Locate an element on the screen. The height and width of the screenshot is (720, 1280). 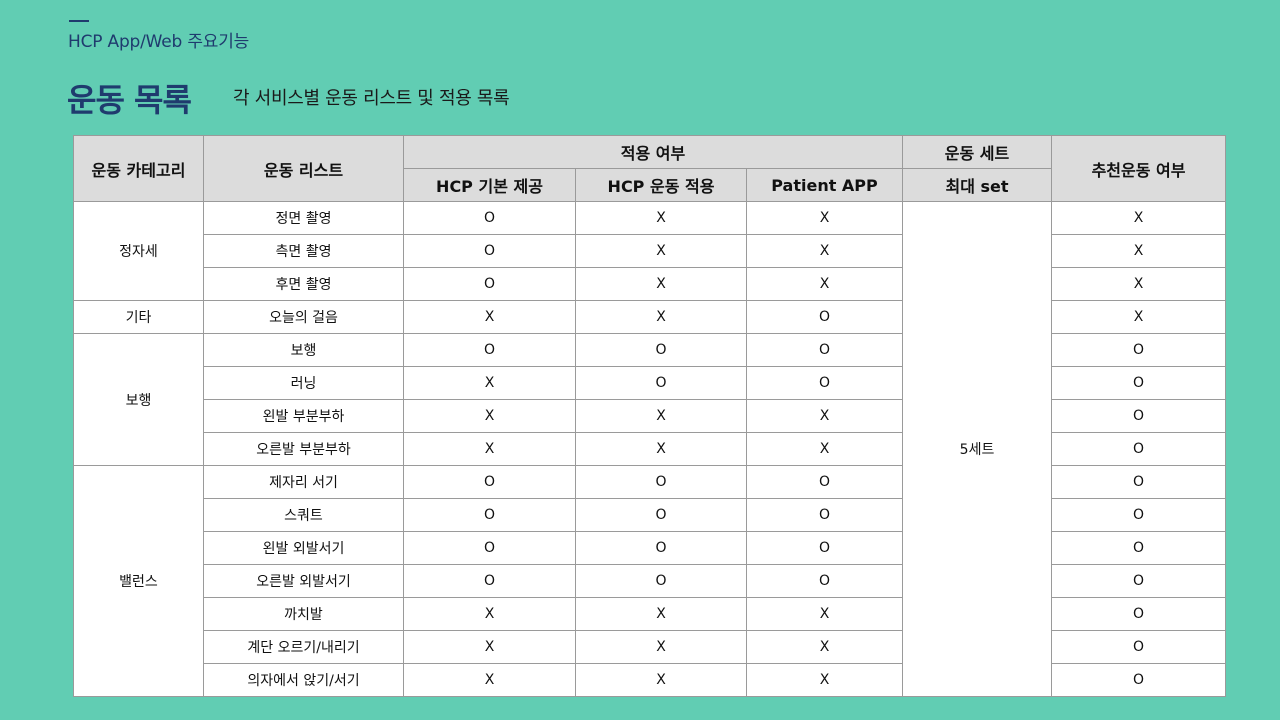
max-set-cell: 5세트 is located at coordinates (977, 449).